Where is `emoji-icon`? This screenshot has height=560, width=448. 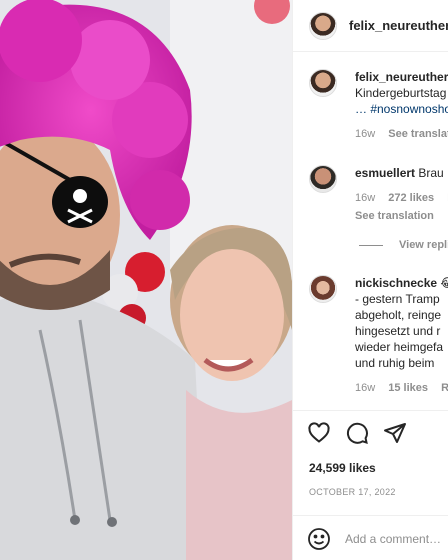
emoji-icon is located at coordinates (319, 539).